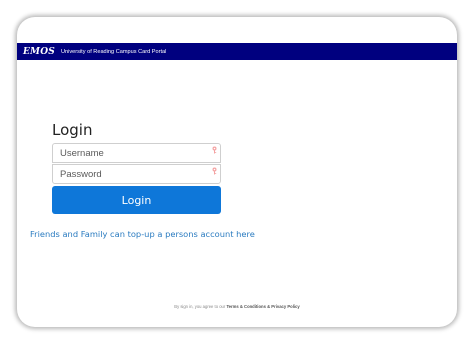 The image size is (474, 344). I want to click on emos-logo: EMOS, so click(39, 51).